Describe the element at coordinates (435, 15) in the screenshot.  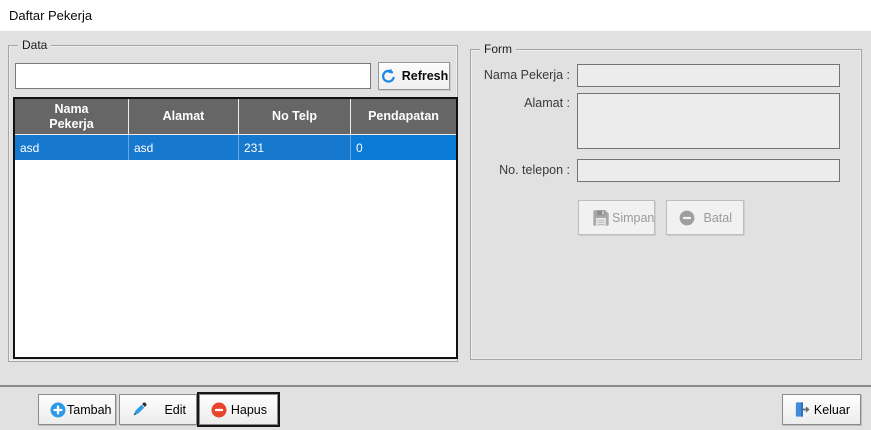
I see `window-titlebar: Daftar Pekerja` at that location.